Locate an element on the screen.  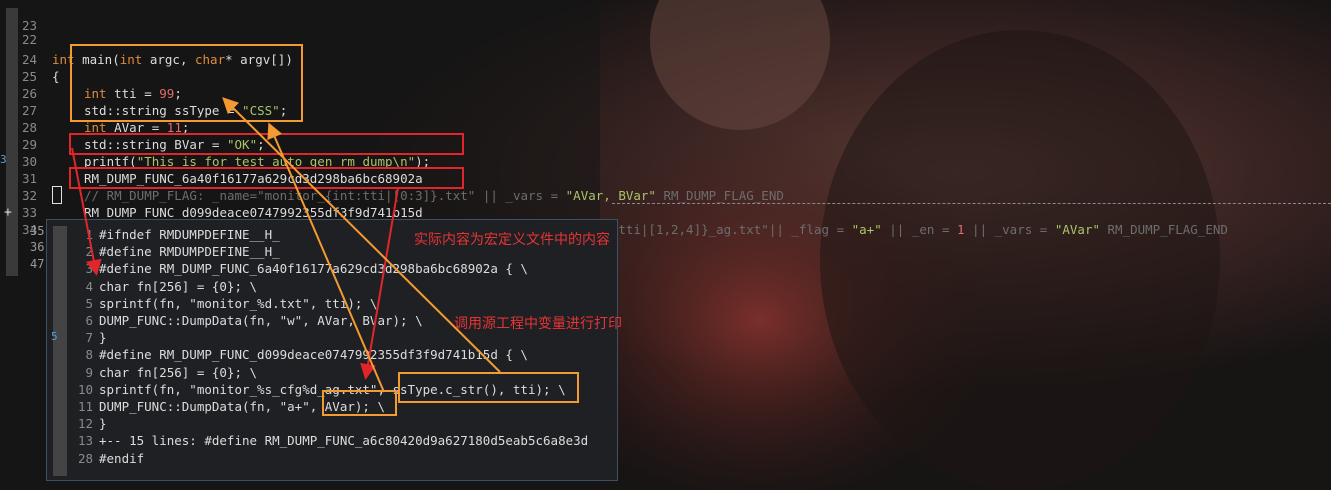
popup-line-number: 1 is located at coordinates (89, 234).